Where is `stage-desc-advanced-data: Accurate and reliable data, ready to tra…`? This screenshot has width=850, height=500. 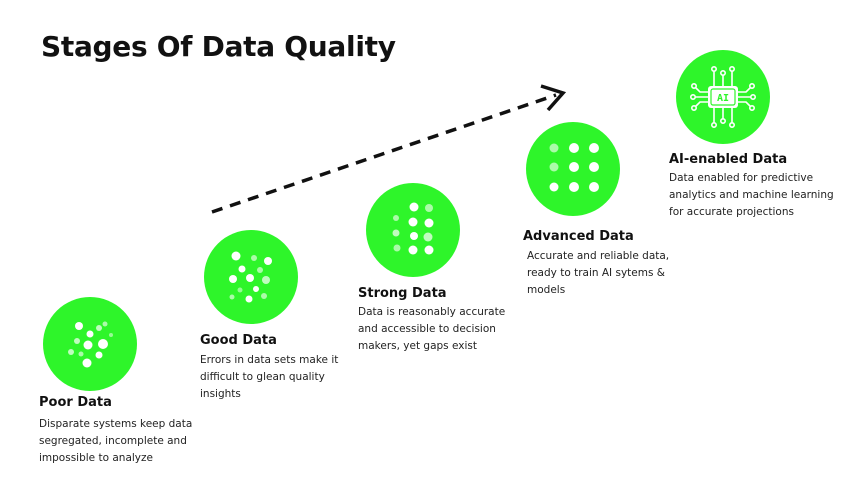
stage-desc-advanced-data: Accurate and reliable data, ready to tra… is located at coordinates (598, 273).